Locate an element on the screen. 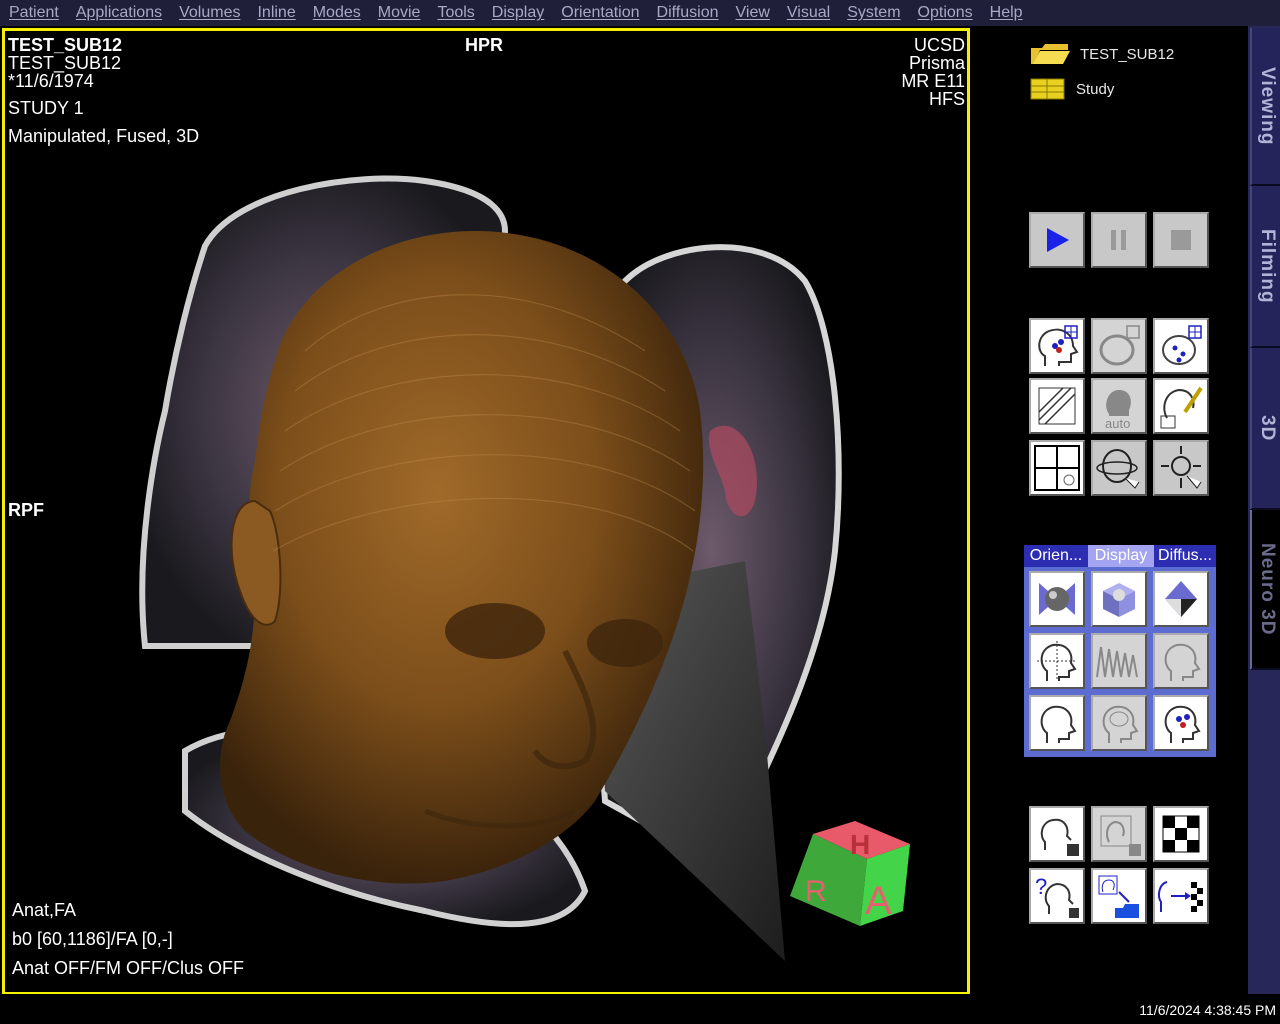 The height and width of the screenshot is (1024, 1280). waveform-icon is located at coordinates (1117, 662).